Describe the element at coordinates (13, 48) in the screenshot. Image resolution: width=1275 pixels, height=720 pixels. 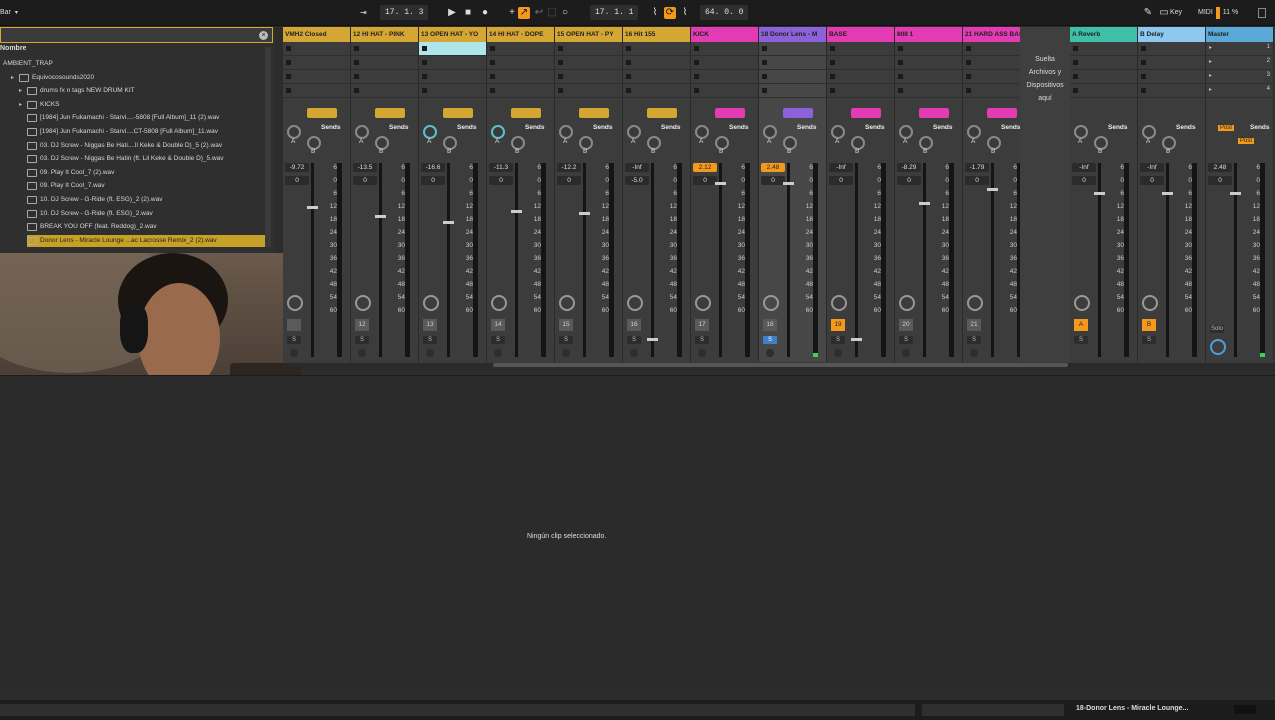
I see `browser-column-header: Nombre` at that location.